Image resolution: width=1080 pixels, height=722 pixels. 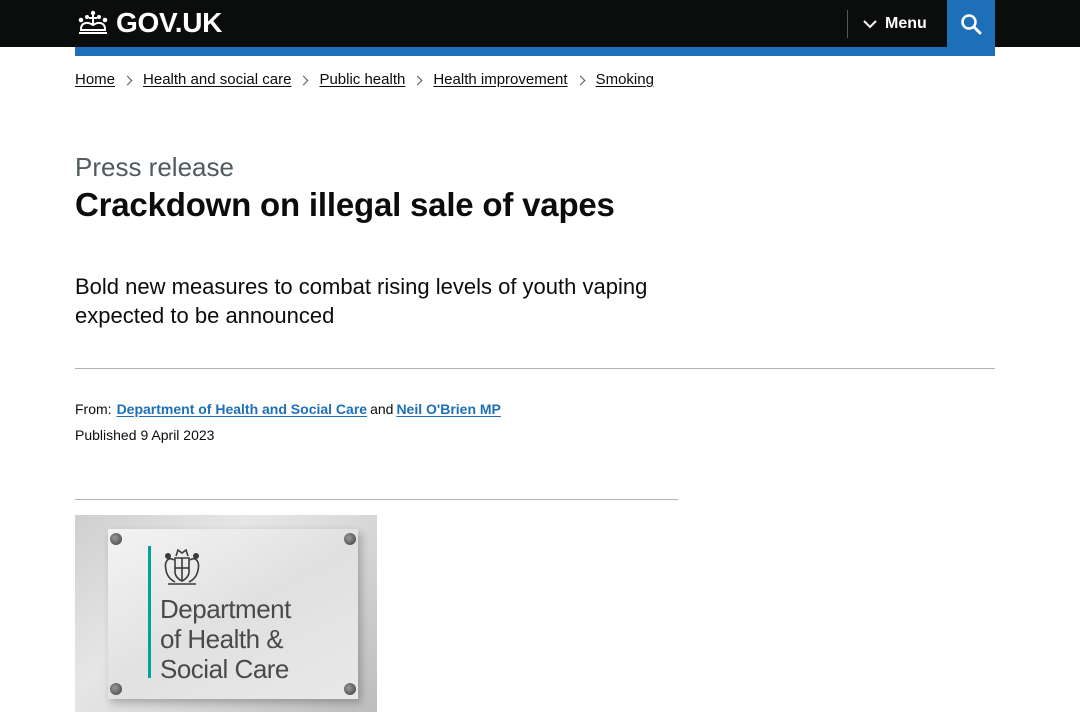 I want to click on department-plaque: Department of Health & Social Care, so click(x=233, y=614).